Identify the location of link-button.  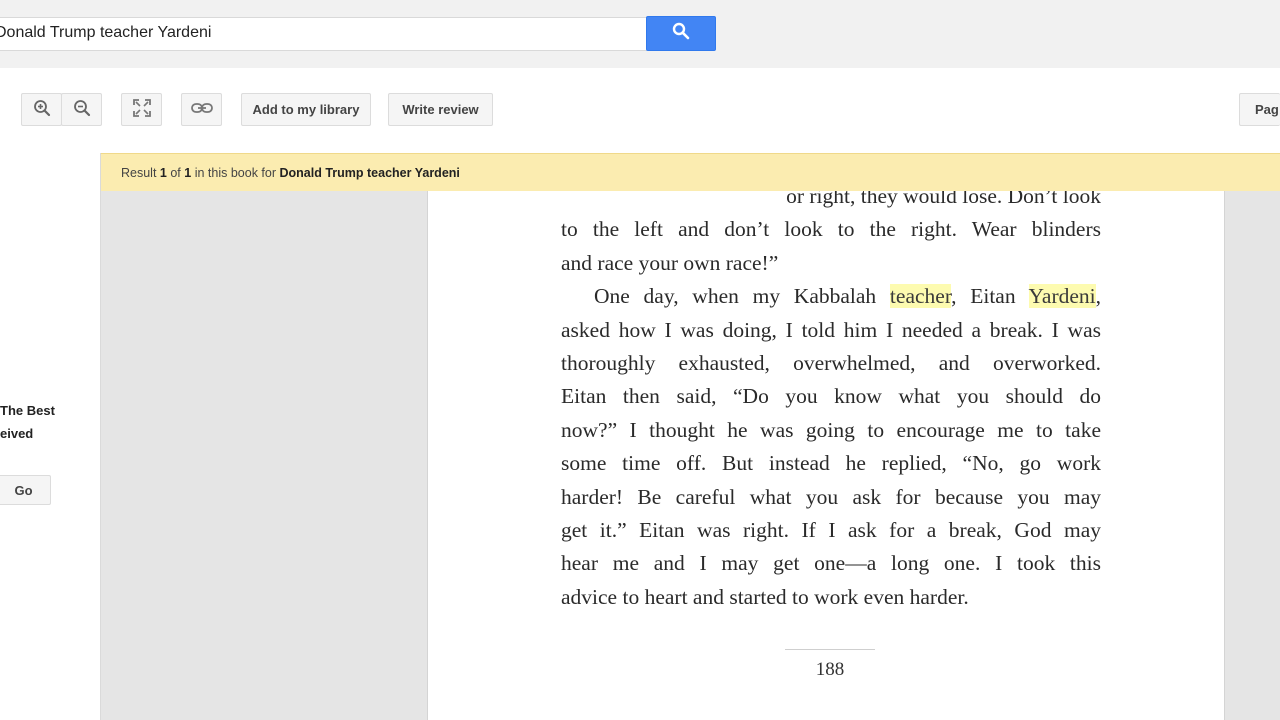
(201, 109).